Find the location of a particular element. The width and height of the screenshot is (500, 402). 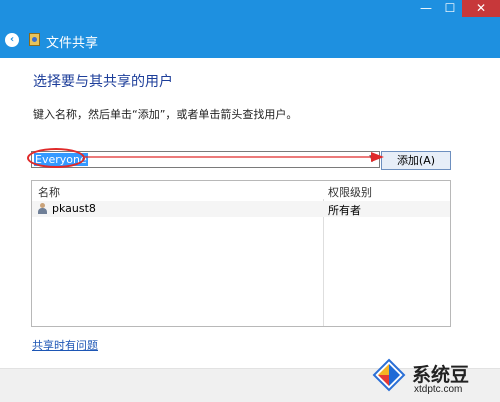

watermark-title: 系统豆 is located at coordinates (441, 375).